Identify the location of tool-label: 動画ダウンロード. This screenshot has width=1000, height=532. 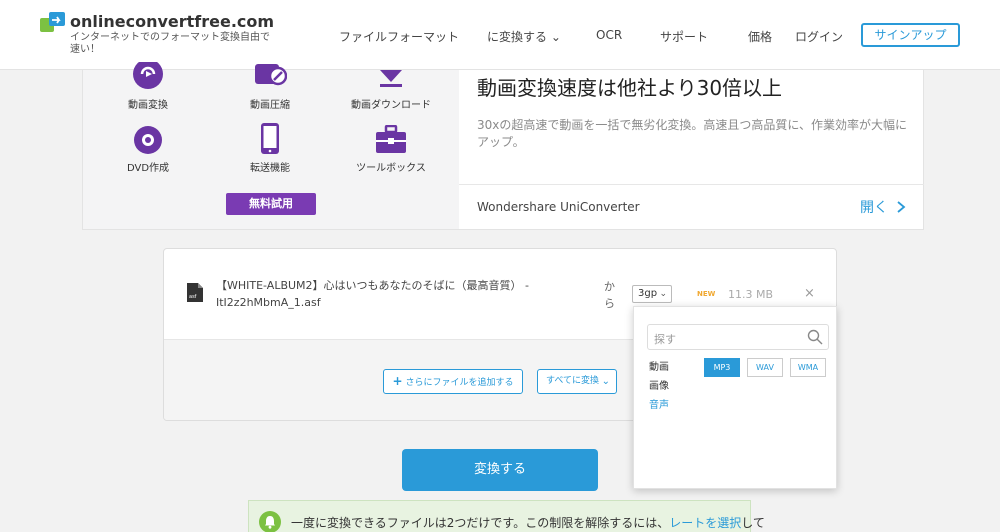
(391, 105).